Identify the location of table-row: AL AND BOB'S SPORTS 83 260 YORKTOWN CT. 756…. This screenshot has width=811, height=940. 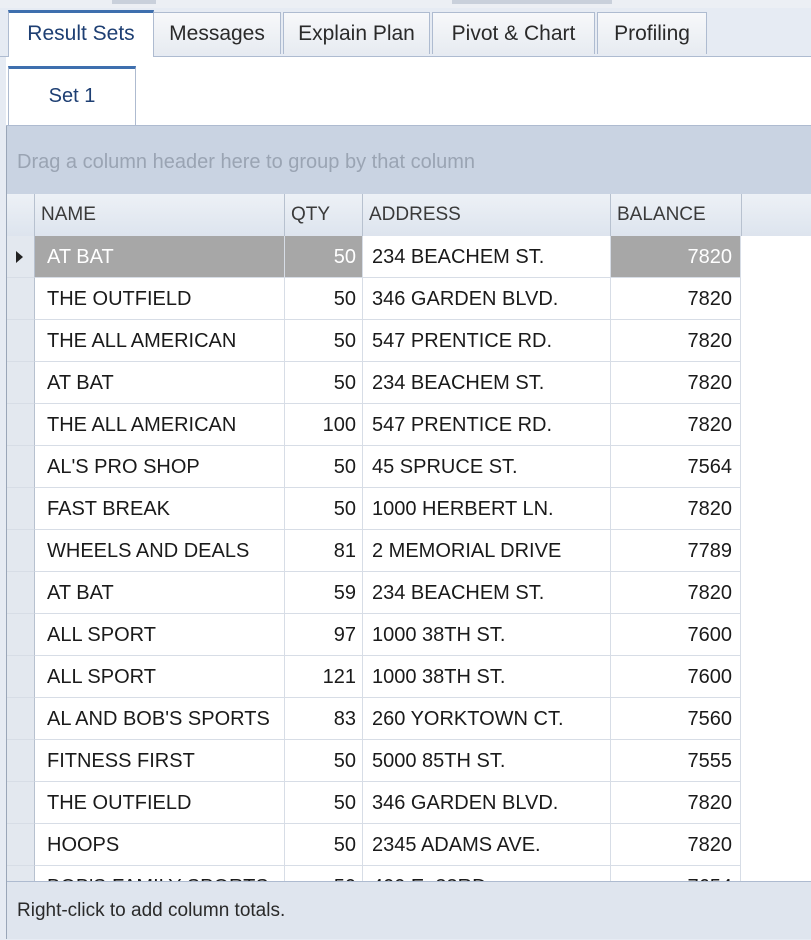
(374, 719).